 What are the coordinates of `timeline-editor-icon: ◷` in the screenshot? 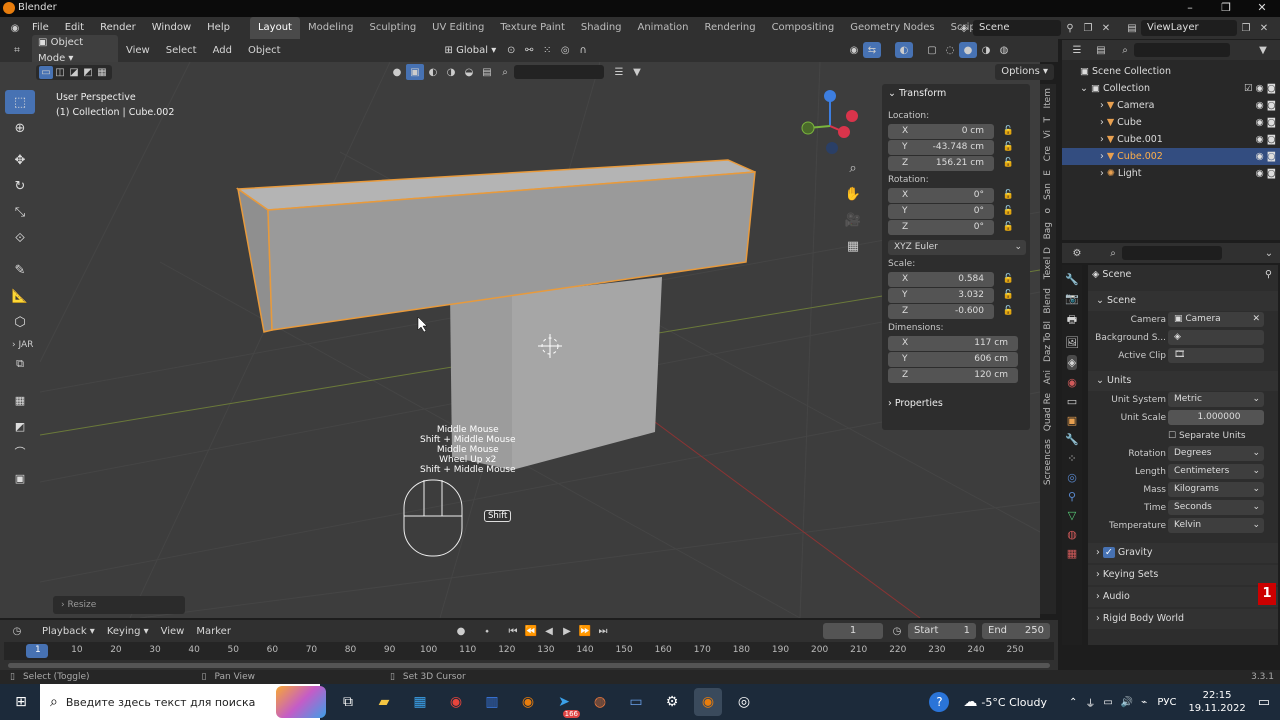 It's located at (17, 631).